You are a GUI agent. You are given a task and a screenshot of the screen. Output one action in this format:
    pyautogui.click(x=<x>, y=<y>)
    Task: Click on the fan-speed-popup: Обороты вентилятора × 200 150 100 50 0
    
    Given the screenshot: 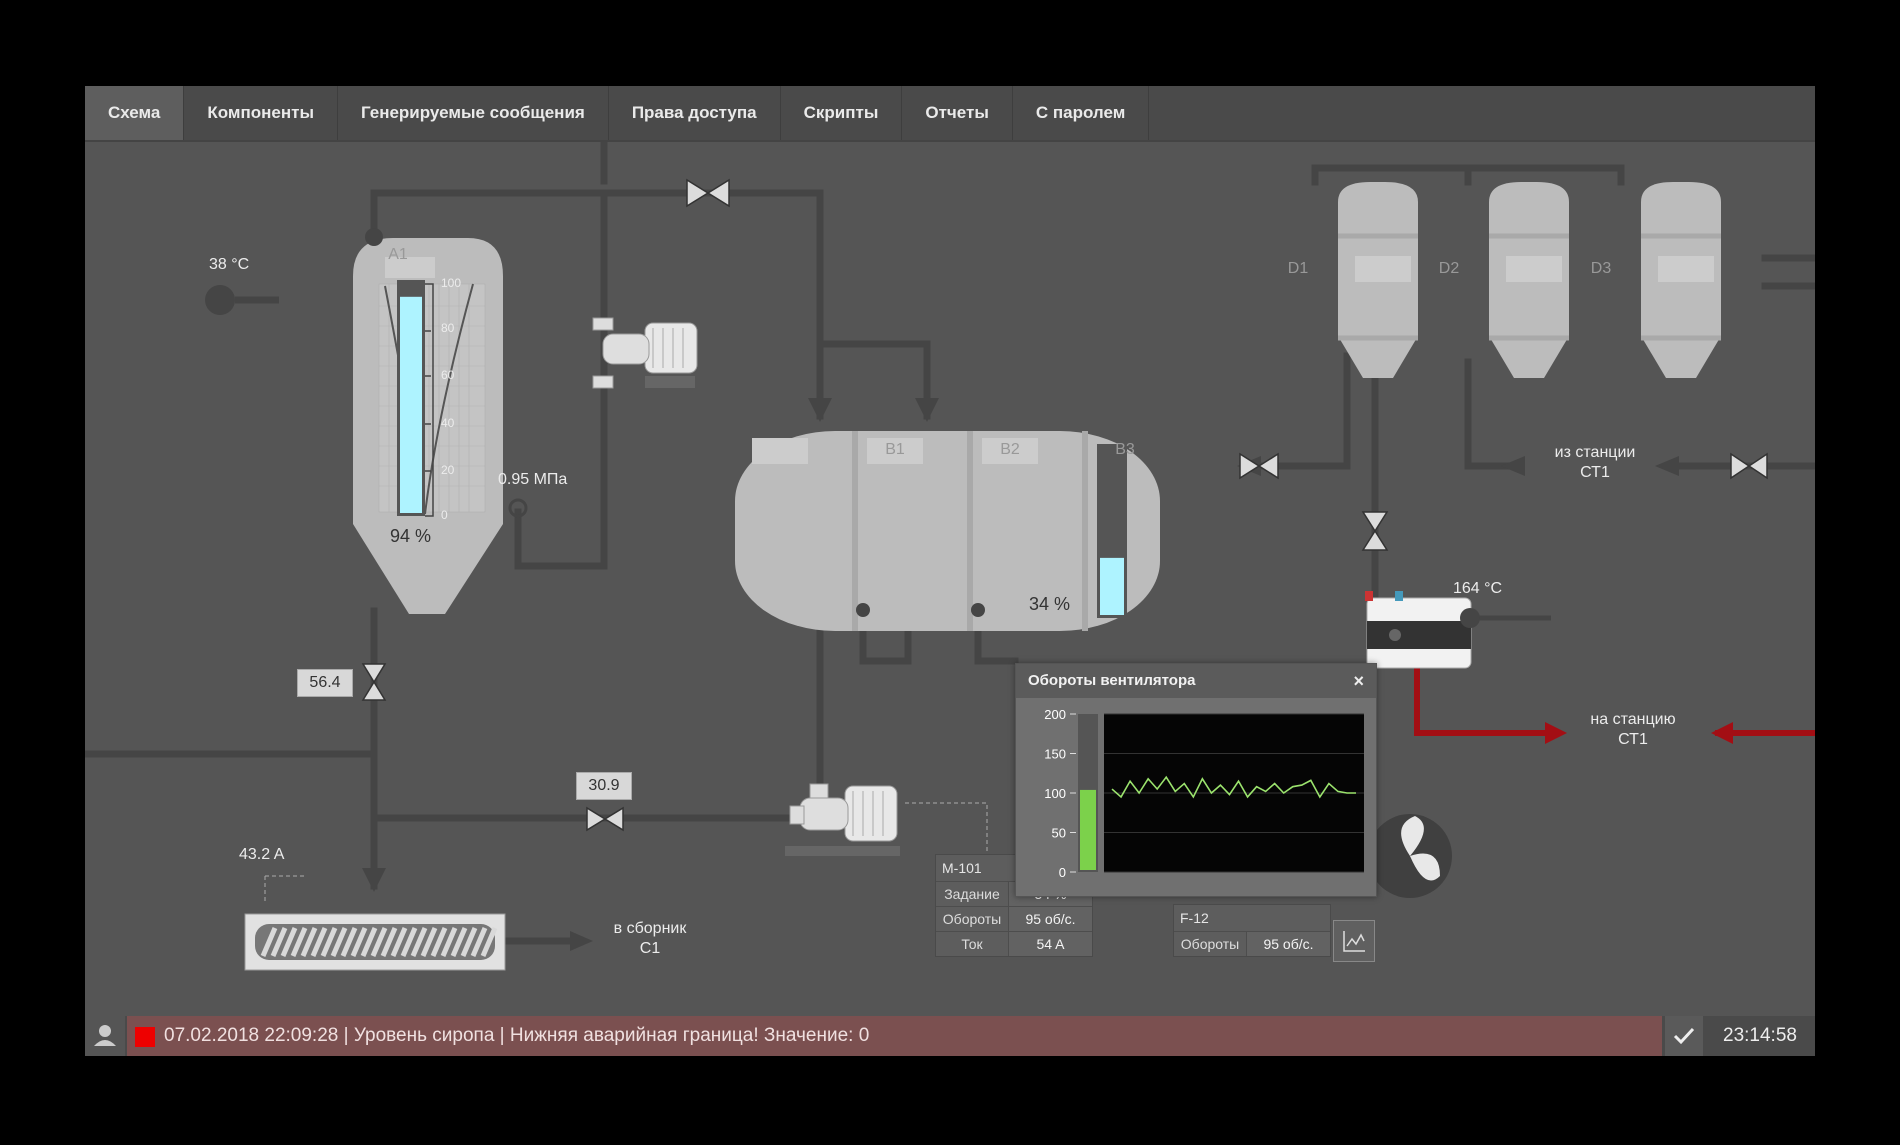 What is the action you would take?
    pyautogui.click(x=1196, y=780)
    